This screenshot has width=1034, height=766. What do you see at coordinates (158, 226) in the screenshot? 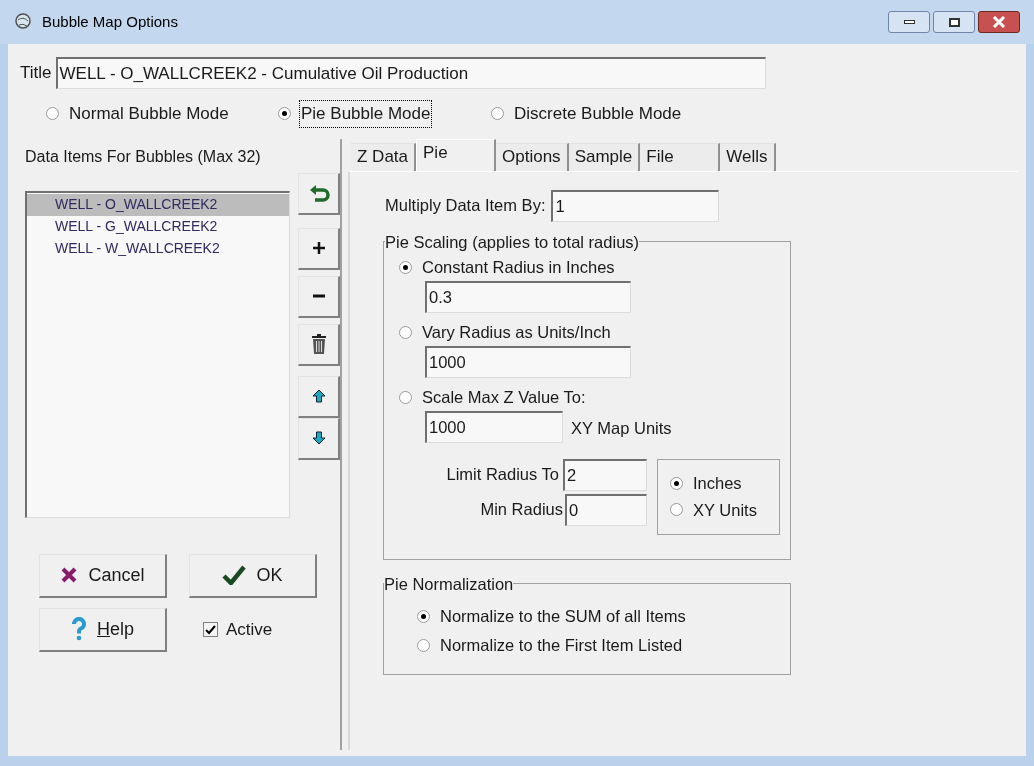
I see `list-item: WELL - G_WALLCREEK2` at bounding box center [158, 226].